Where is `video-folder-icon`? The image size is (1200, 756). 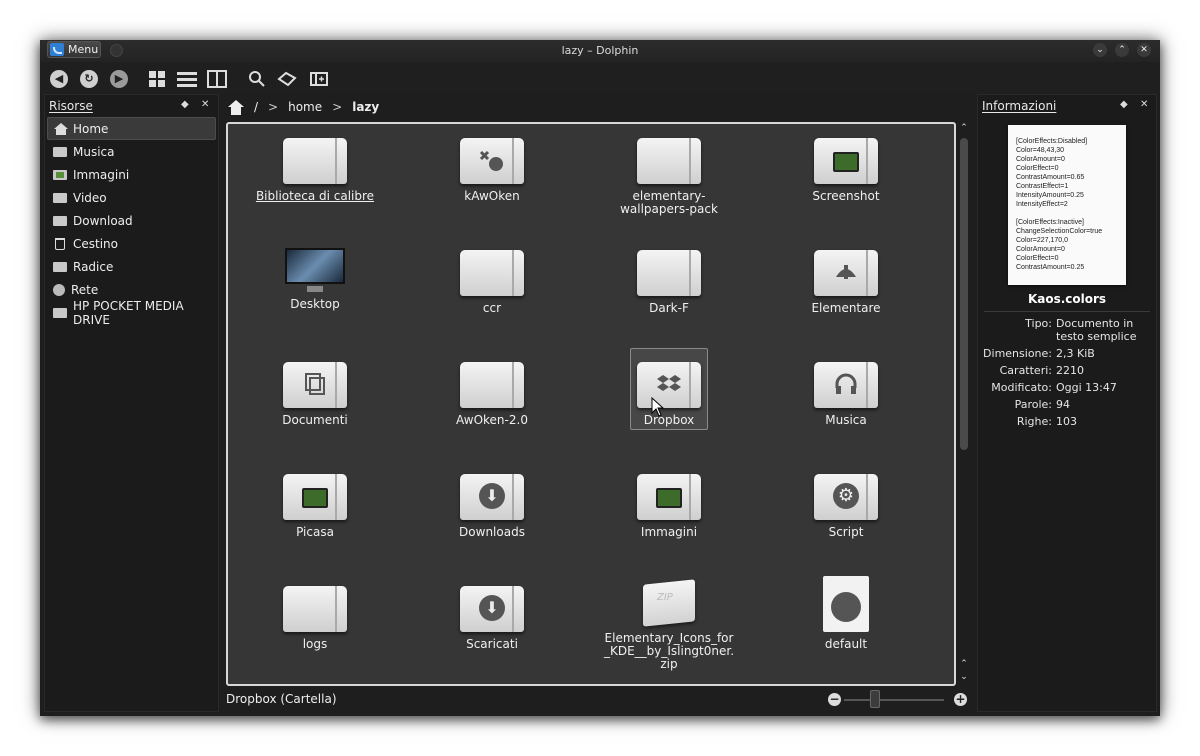 video-folder-icon is located at coordinates (60, 197).